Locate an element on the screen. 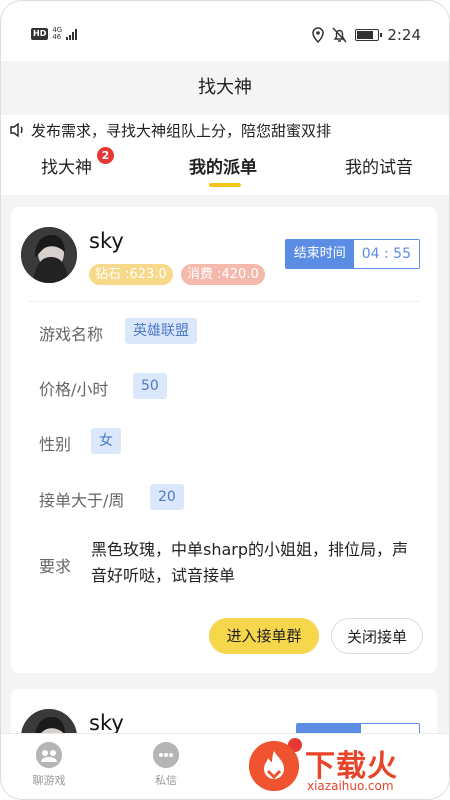 Image resolution: width=450 pixels, height=800 pixels. network-indicator: 4G 46 is located at coordinates (57, 34).